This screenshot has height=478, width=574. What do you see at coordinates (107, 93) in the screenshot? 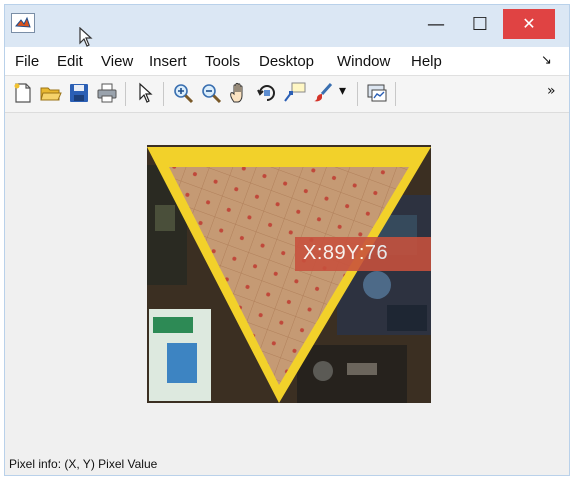
I see `print-icon` at bounding box center [107, 93].